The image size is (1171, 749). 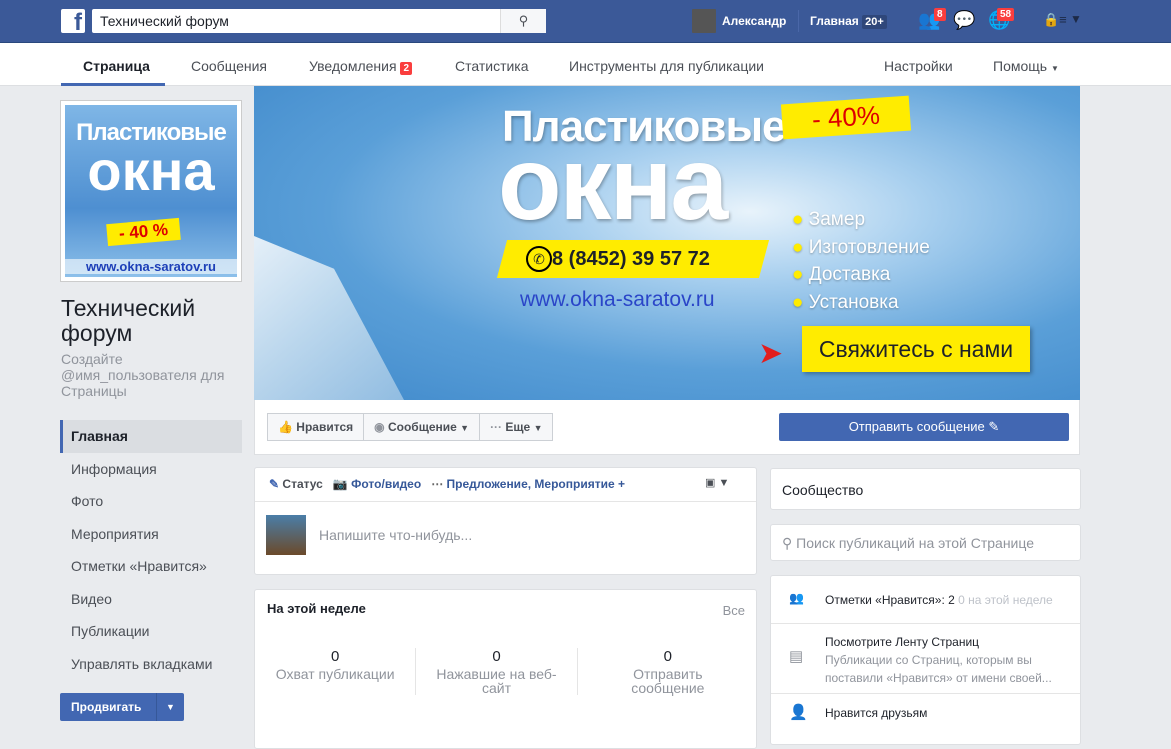 I want to click on composer-tab-offer: ⋯ Предложение, Мероприятие +, so click(x=528, y=484).